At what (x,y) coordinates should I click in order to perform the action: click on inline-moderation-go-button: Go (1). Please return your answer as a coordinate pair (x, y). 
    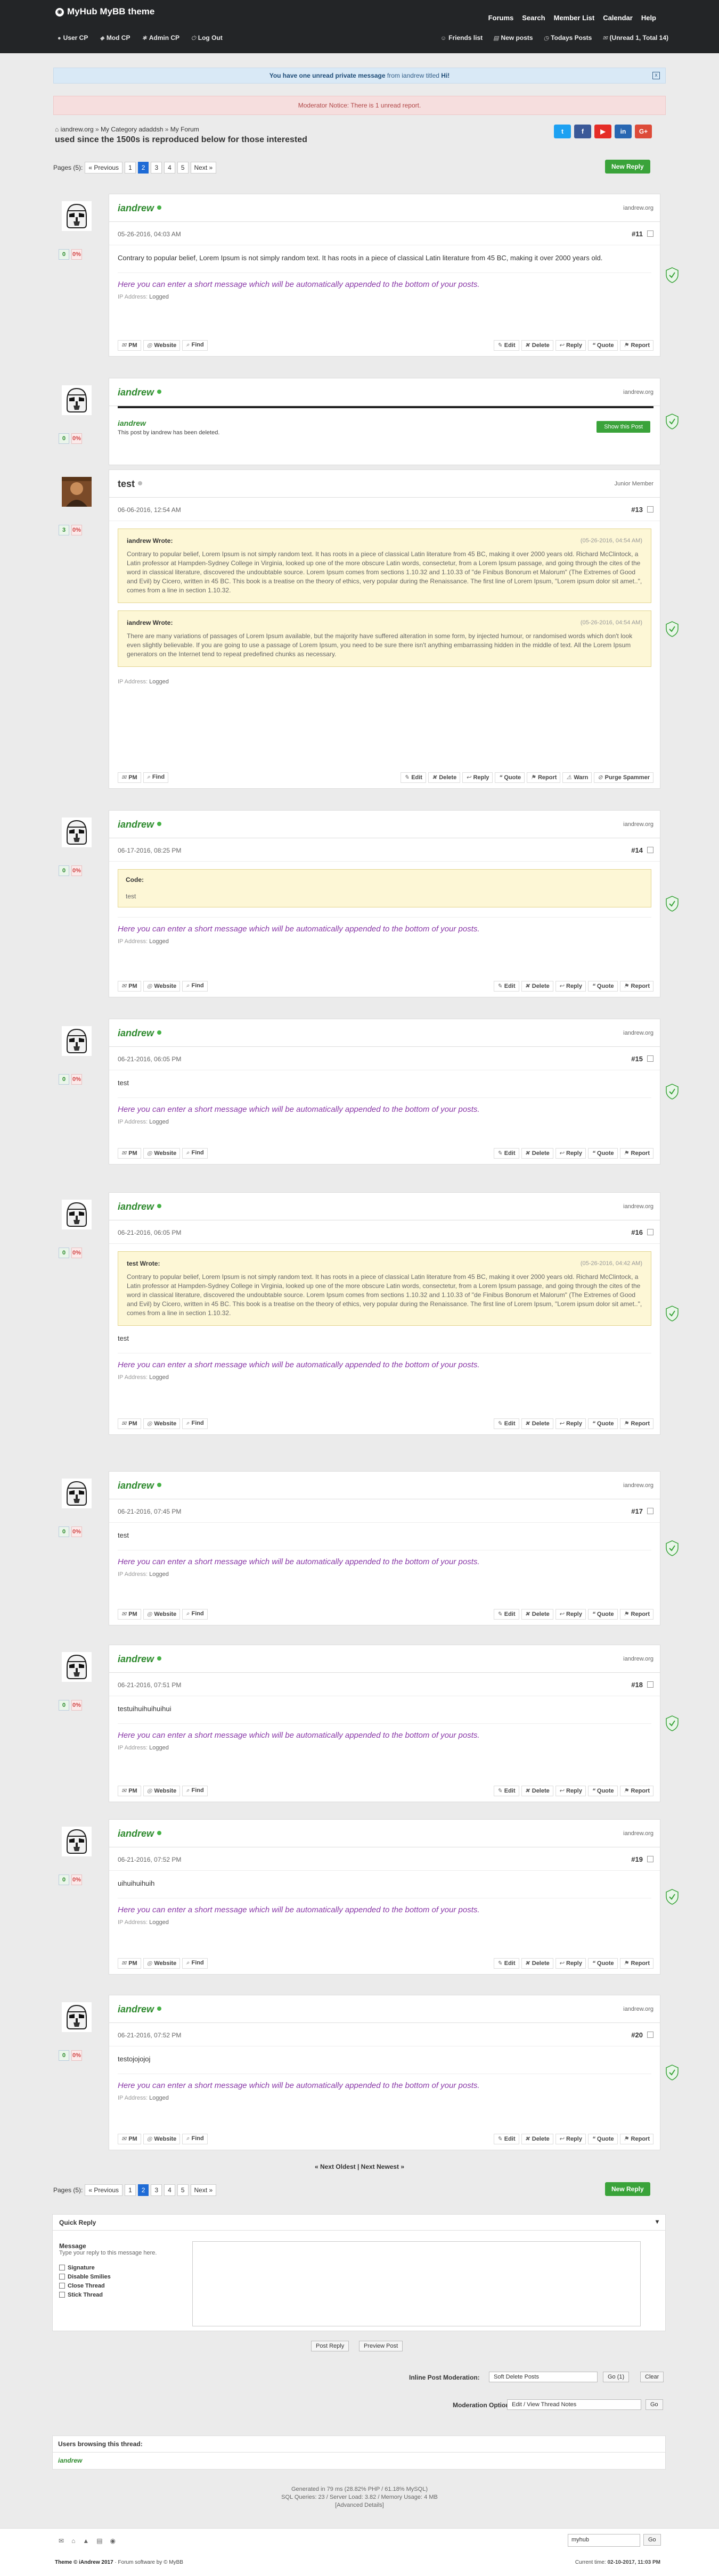
    Looking at the image, I should click on (616, 2377).